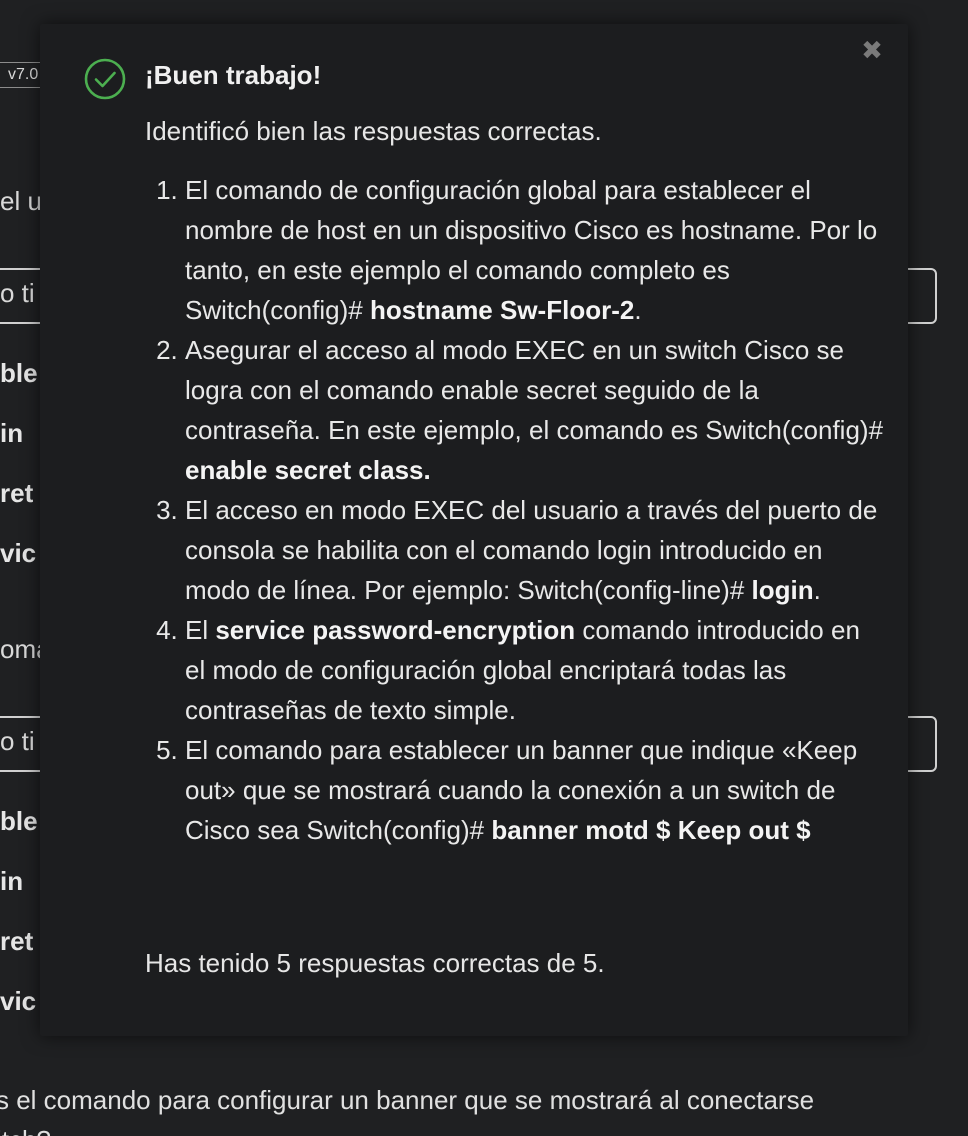 The image size is (968, 1136). Describe the element at coordinates (233, 75) in the screenshot. I see `modal-title: ¡Buen trabajo!` at that location.